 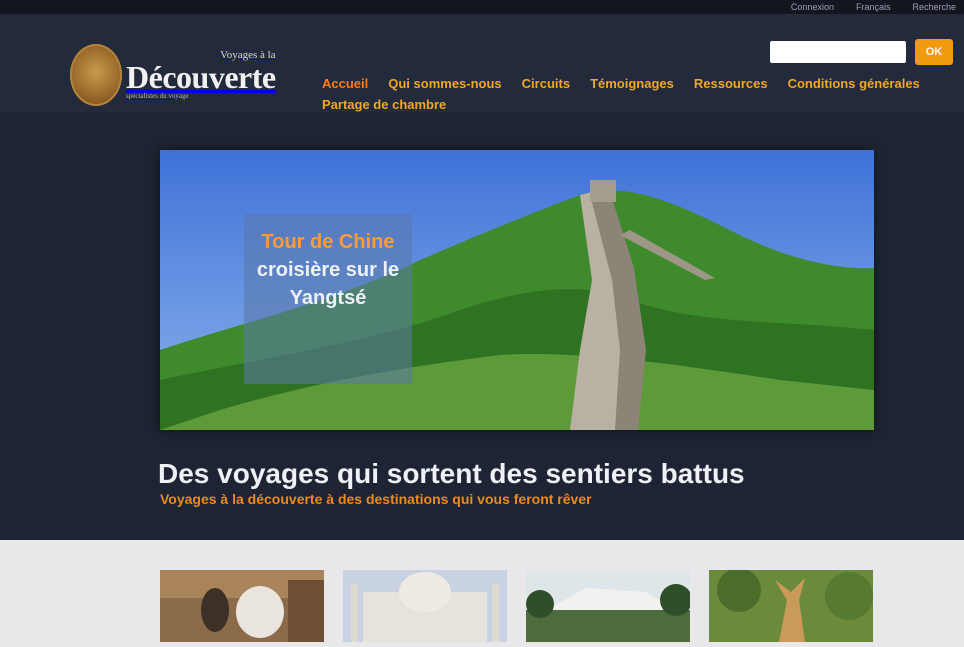 What do you see at coordinates (632, 83) in the screenshot?
I see `nav-item-temoignages: Témoignages` at bounding box center [632, 83].